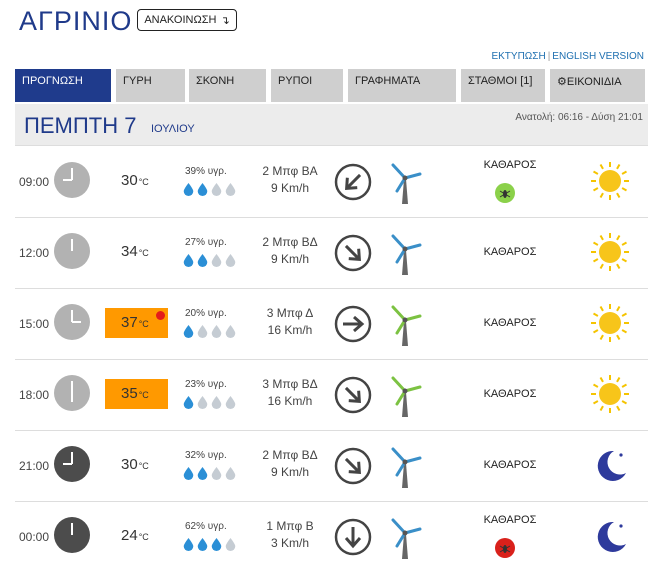 The width and height of the screenshot is (663, 561). What do you see at coordinates (505, 193) in the screenshot?
I see `mosquito-badge-icon` at bounding box center [505, 193].